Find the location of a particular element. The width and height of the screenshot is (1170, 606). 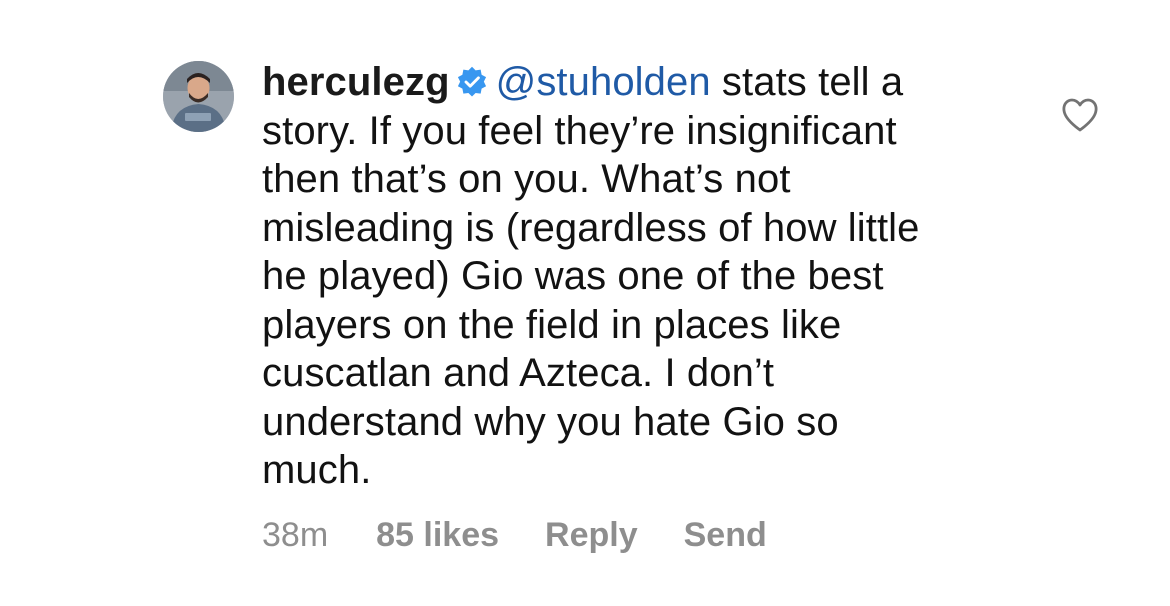

comment-text-start: stats tell a is located at coordinates (807, 82).